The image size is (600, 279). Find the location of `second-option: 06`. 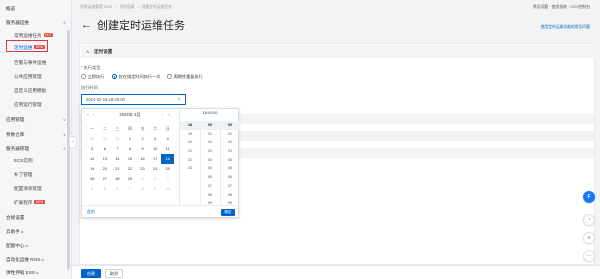

second-option: 06 is located at coordinates (230, 177).